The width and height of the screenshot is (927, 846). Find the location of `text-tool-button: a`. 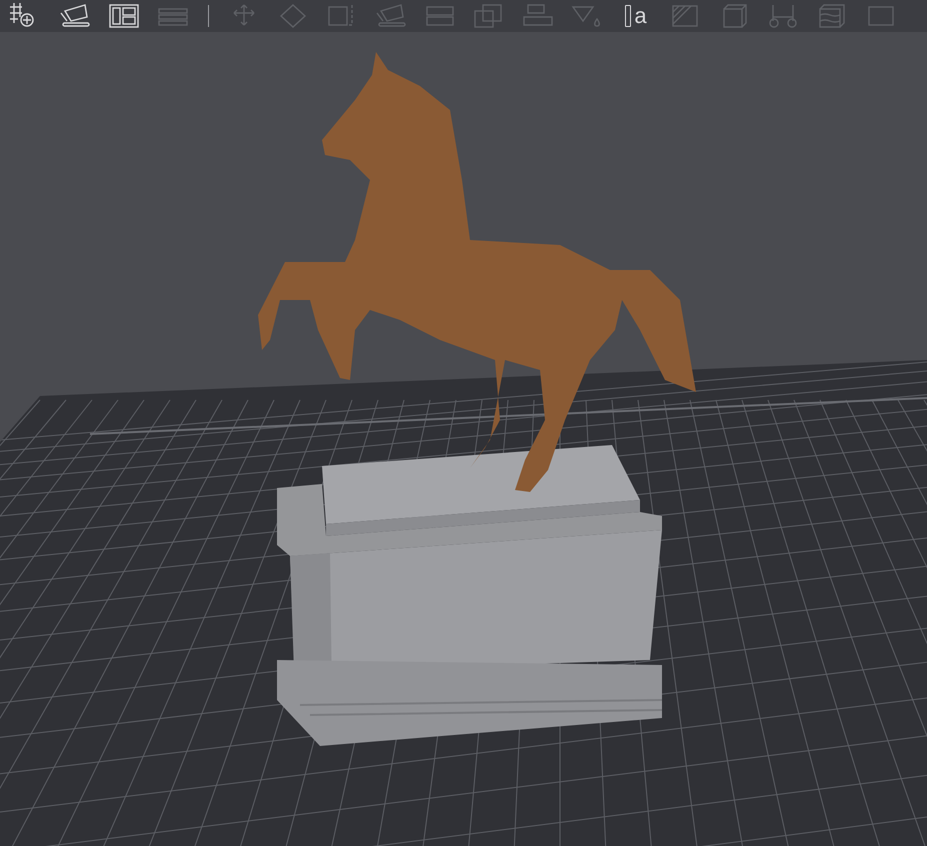

text-tool-button: a is located at coordinates (636, 16).